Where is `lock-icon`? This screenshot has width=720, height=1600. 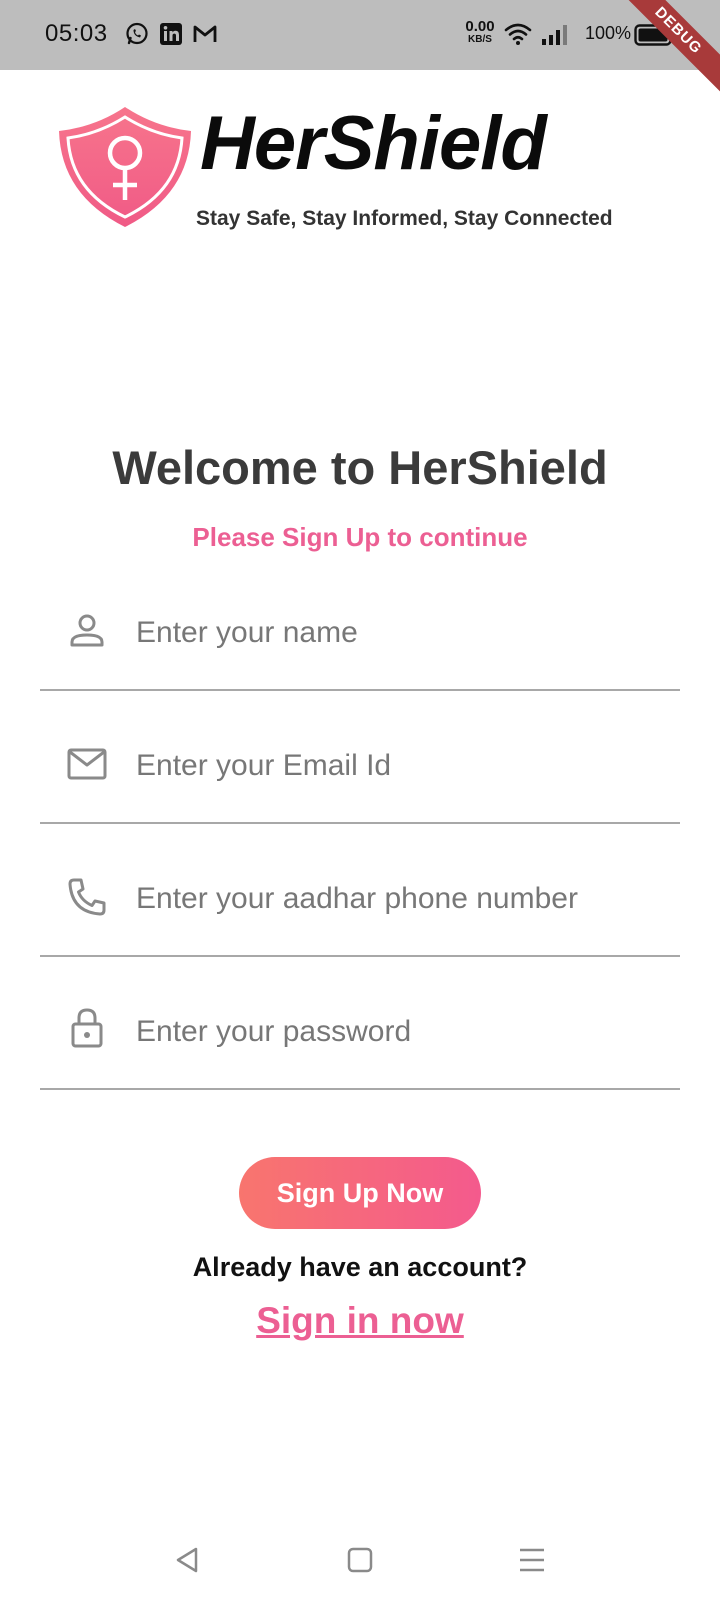
lock-icon is located at coordinates (87, 1028).